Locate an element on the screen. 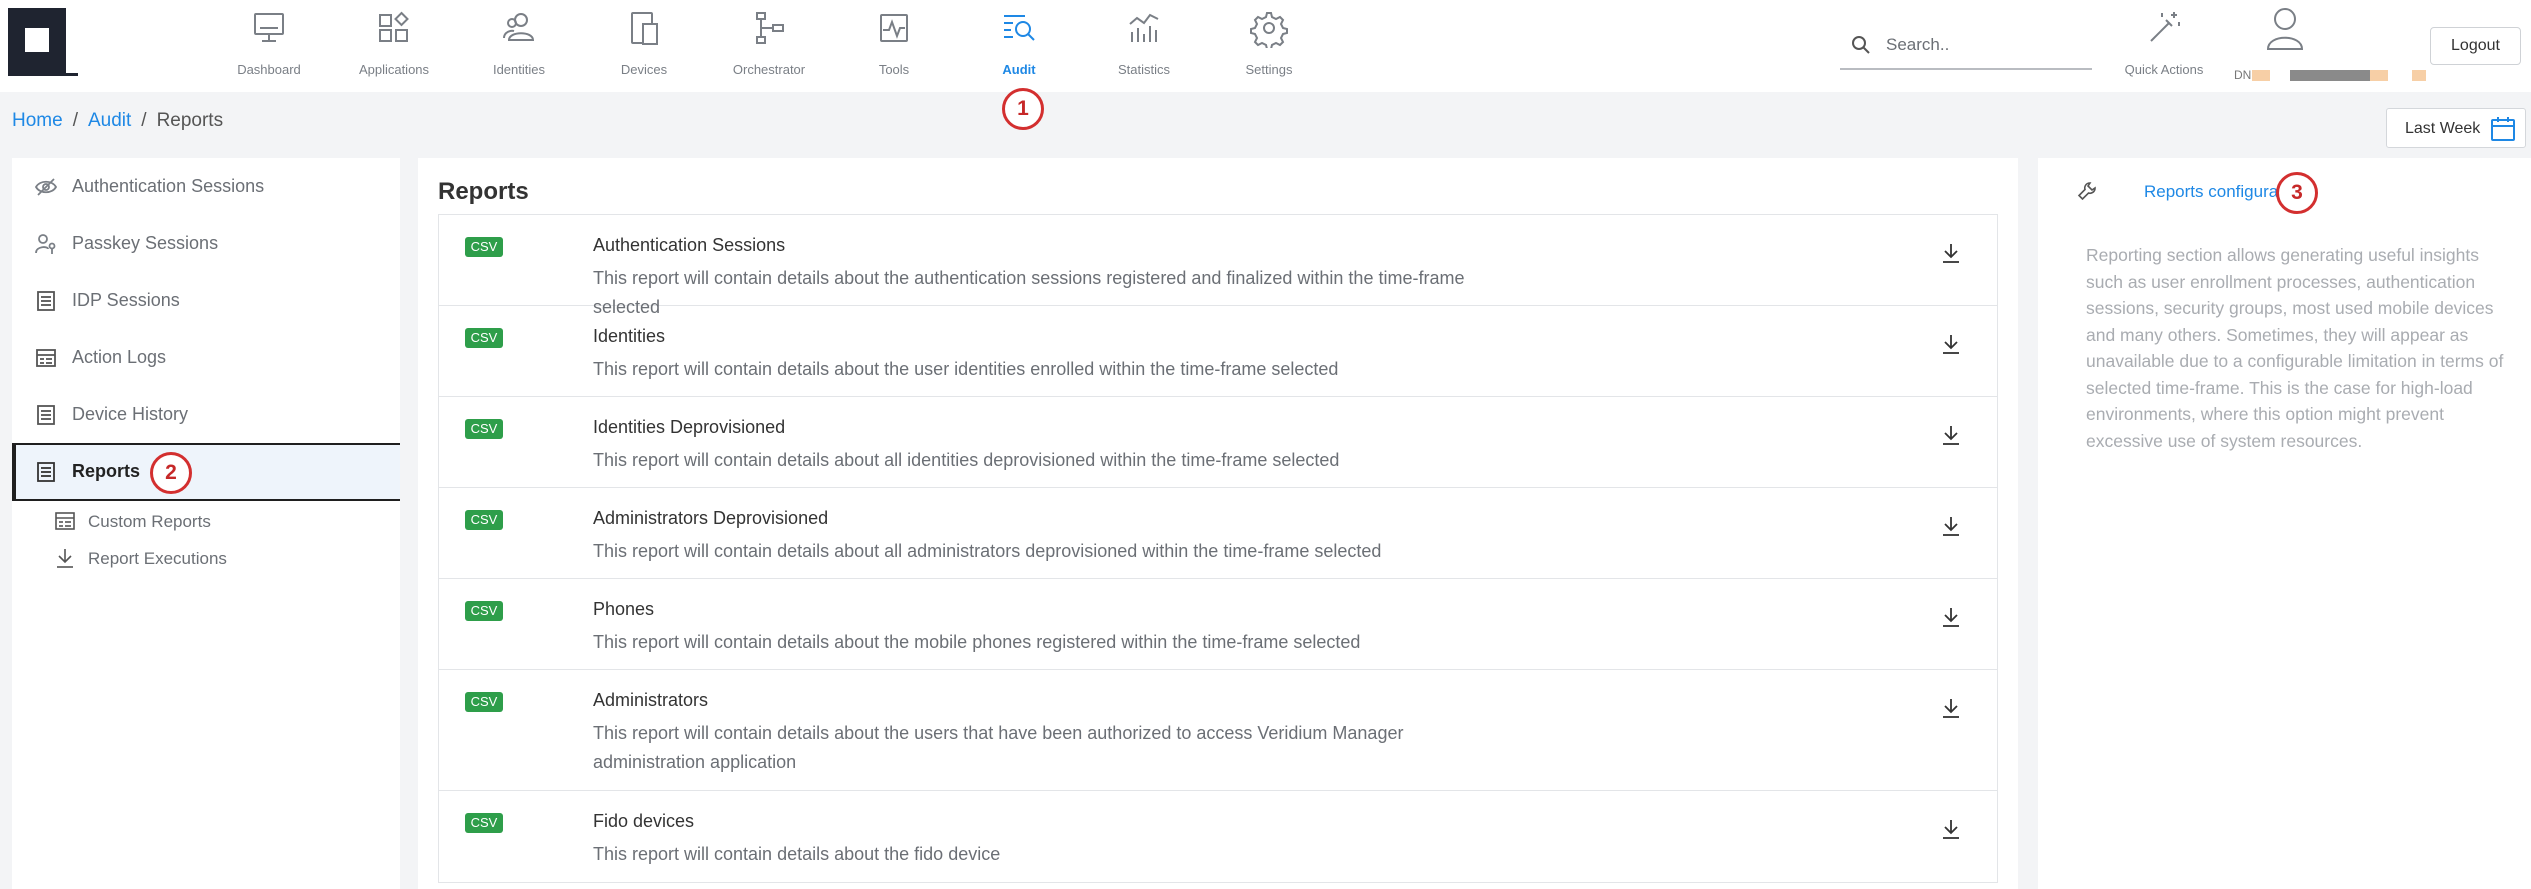  nav-identities: Identities is located at coordinates (519, 44).